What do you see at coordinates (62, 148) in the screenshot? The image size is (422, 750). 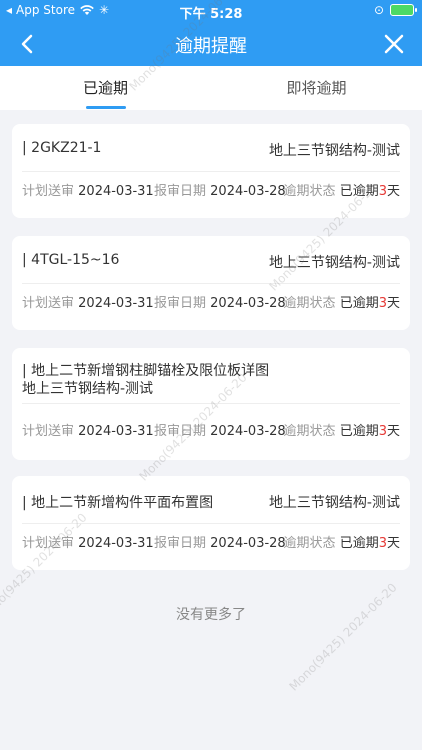 I see `drawing-code: | 2GKZ21-1` at bounding box center [62, 148].